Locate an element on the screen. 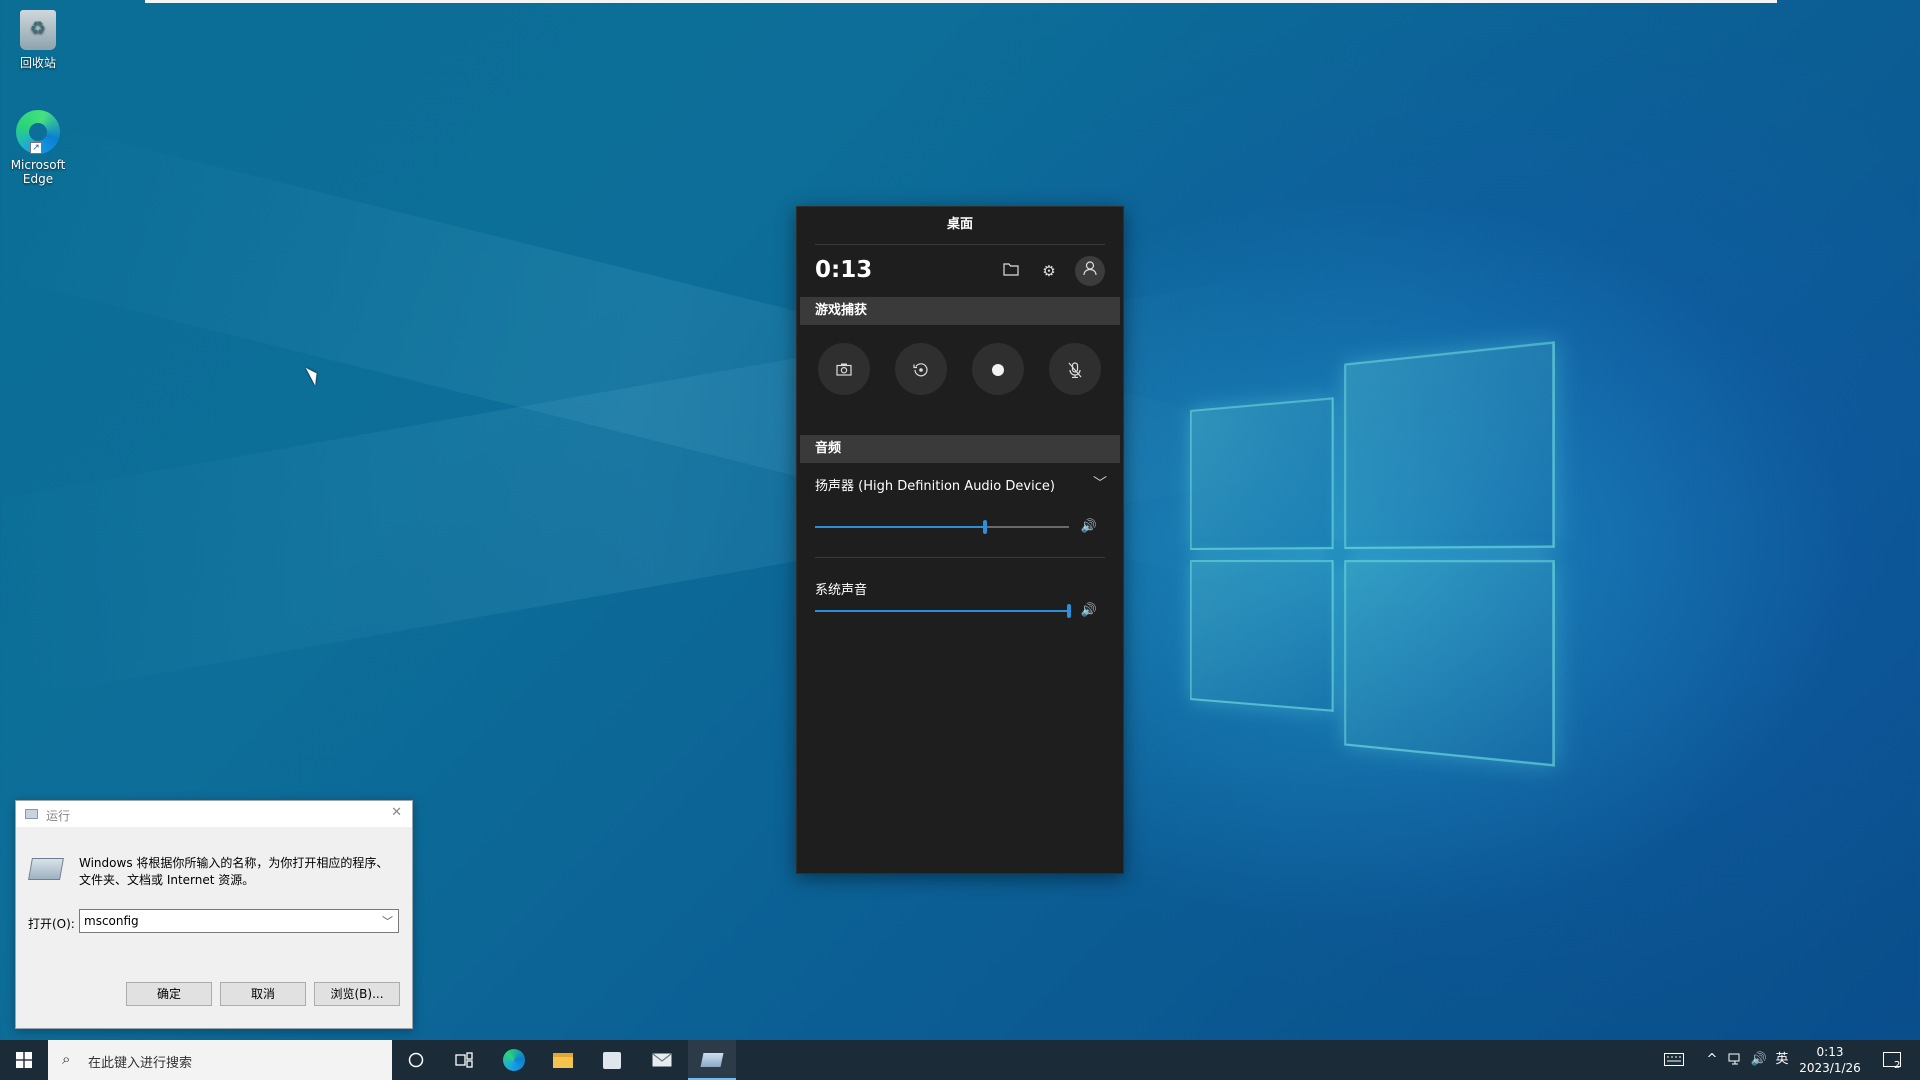  desktop-icon-recycle-bin: 回收站 is located at coordinates (38, 35).